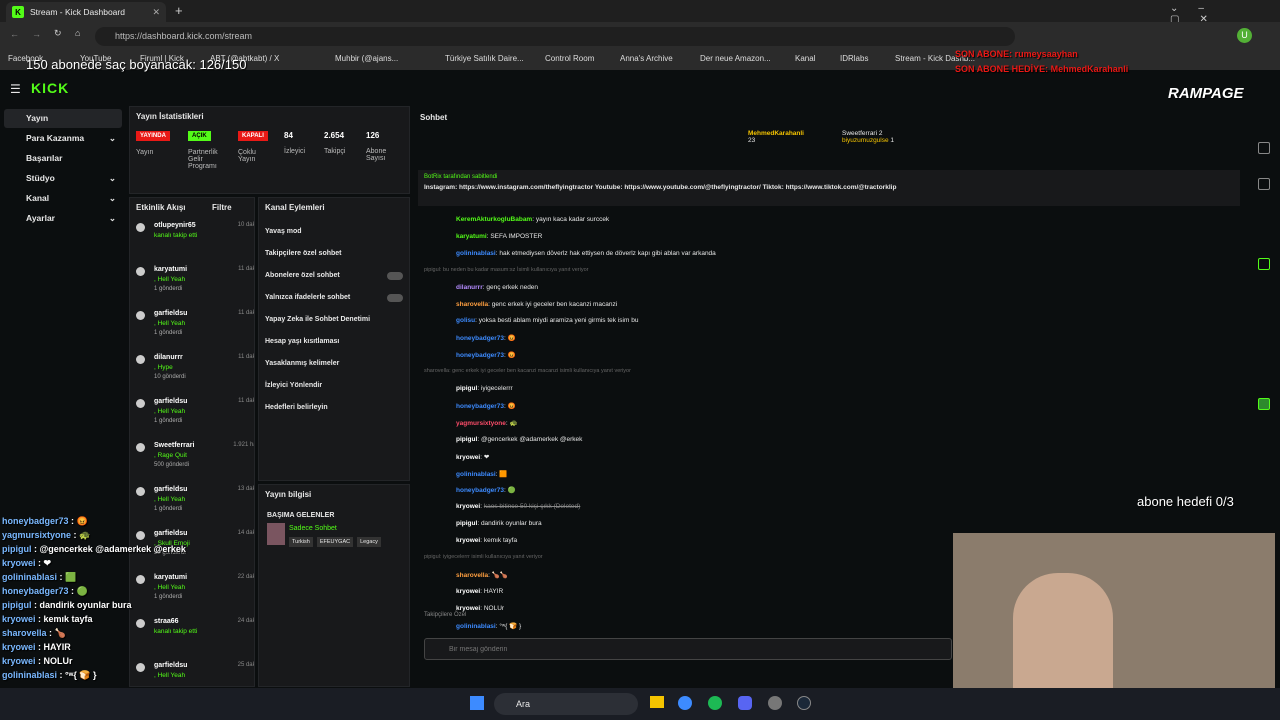  What do you see at coordinates (334, 253) in the screenshot?
I see `channel-action-item: Takipçilere özel sohbet` at bounding box center [334, 253].